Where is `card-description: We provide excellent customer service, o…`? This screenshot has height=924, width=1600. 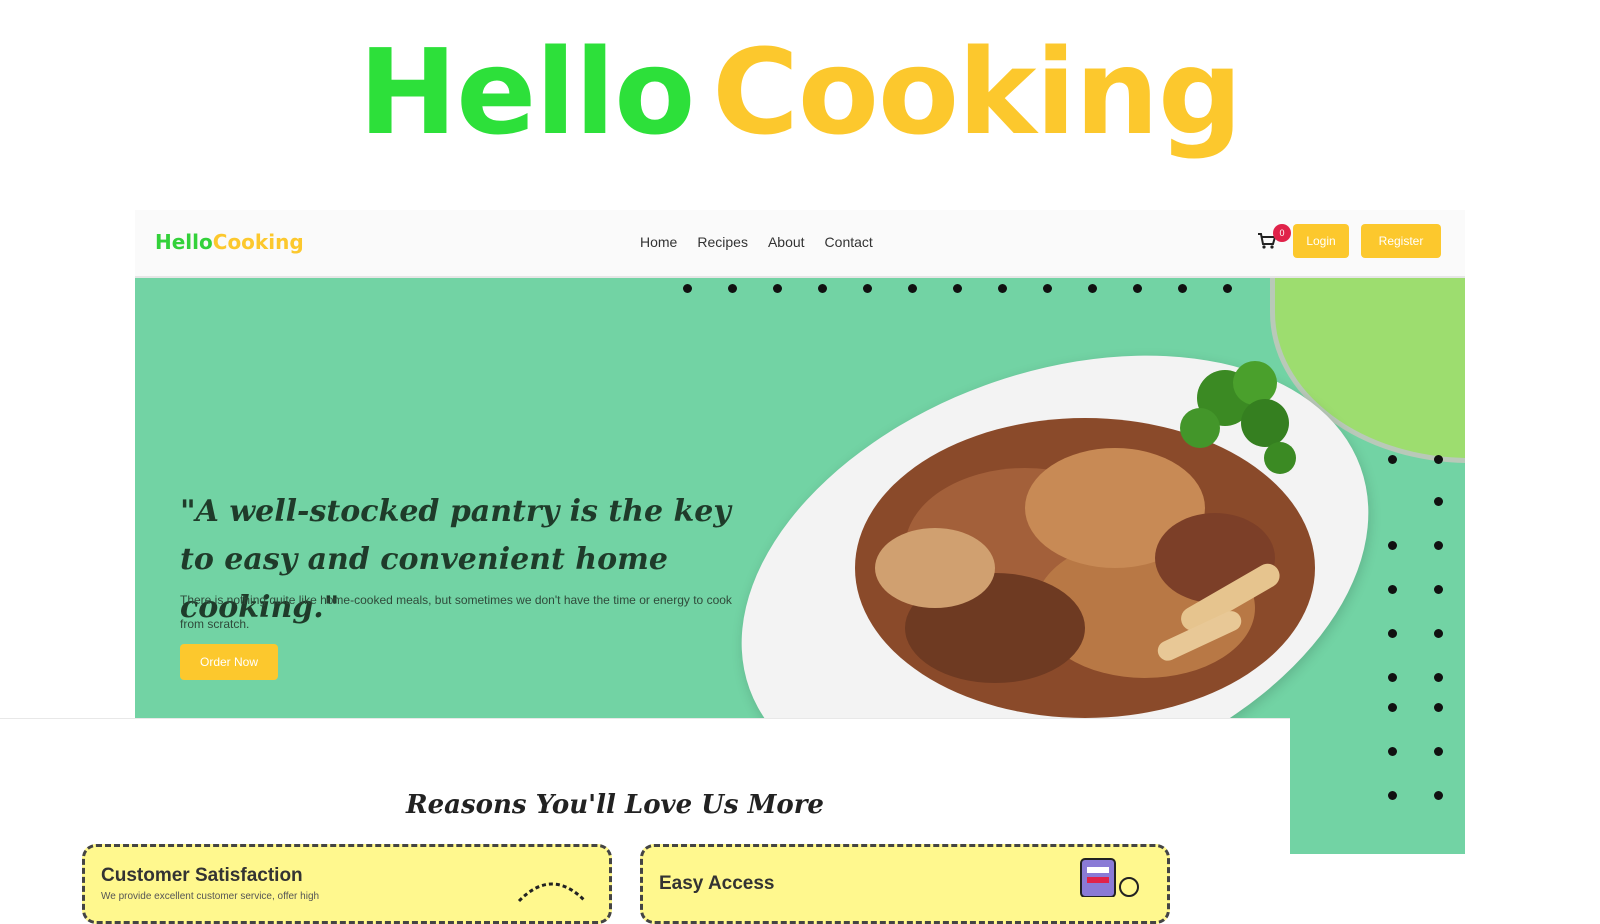 card-description: We provide excellent customer service, o… is located at coordinates (210, 896).